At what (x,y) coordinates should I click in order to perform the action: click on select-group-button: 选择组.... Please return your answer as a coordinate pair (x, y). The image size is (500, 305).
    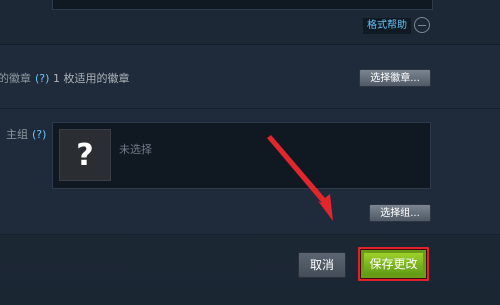
    Looking at the image, I should click on (400, 213).